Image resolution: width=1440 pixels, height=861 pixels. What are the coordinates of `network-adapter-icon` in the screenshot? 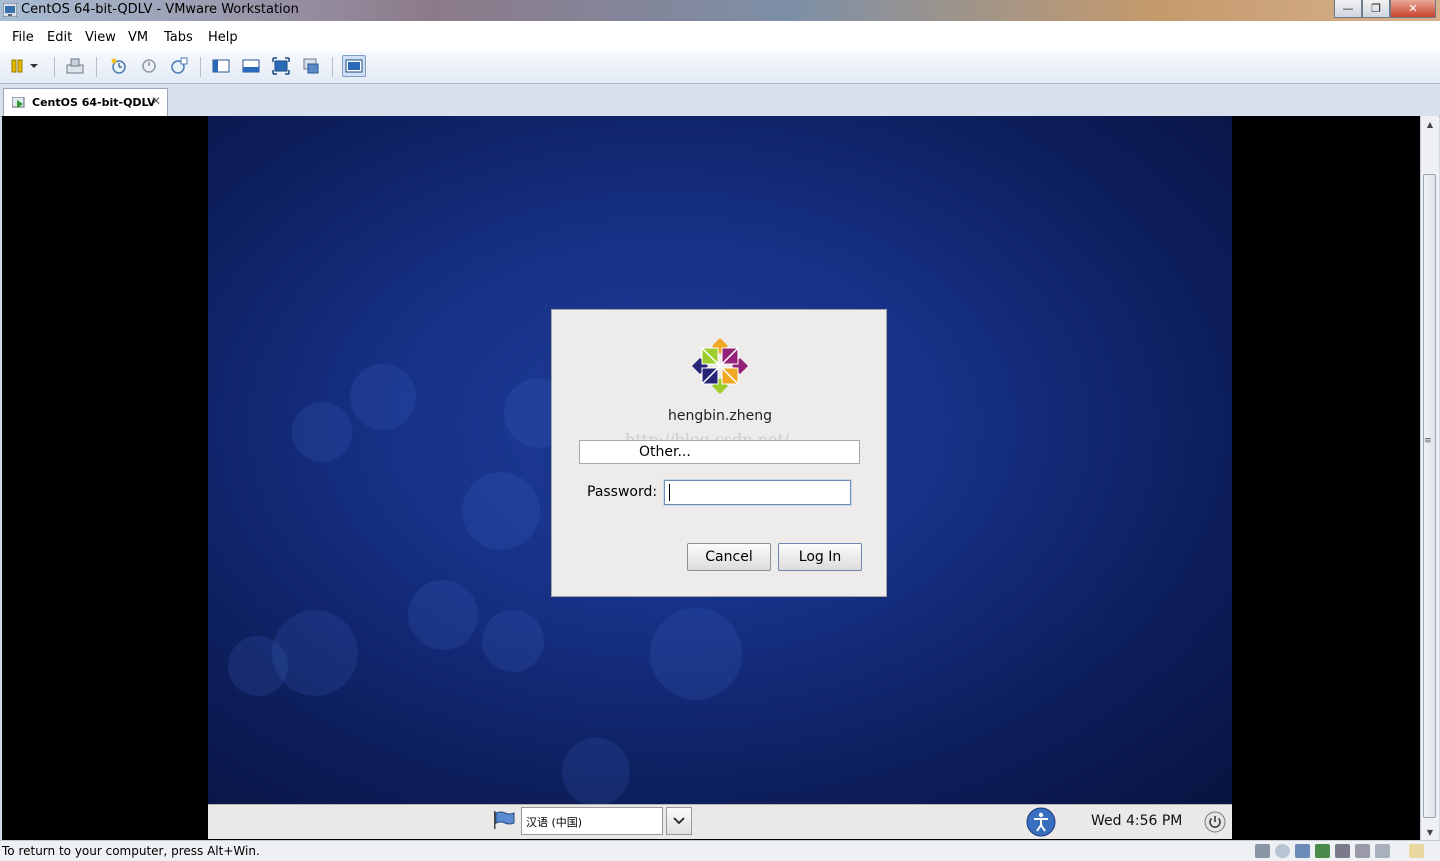 It's located at (1322, 851).